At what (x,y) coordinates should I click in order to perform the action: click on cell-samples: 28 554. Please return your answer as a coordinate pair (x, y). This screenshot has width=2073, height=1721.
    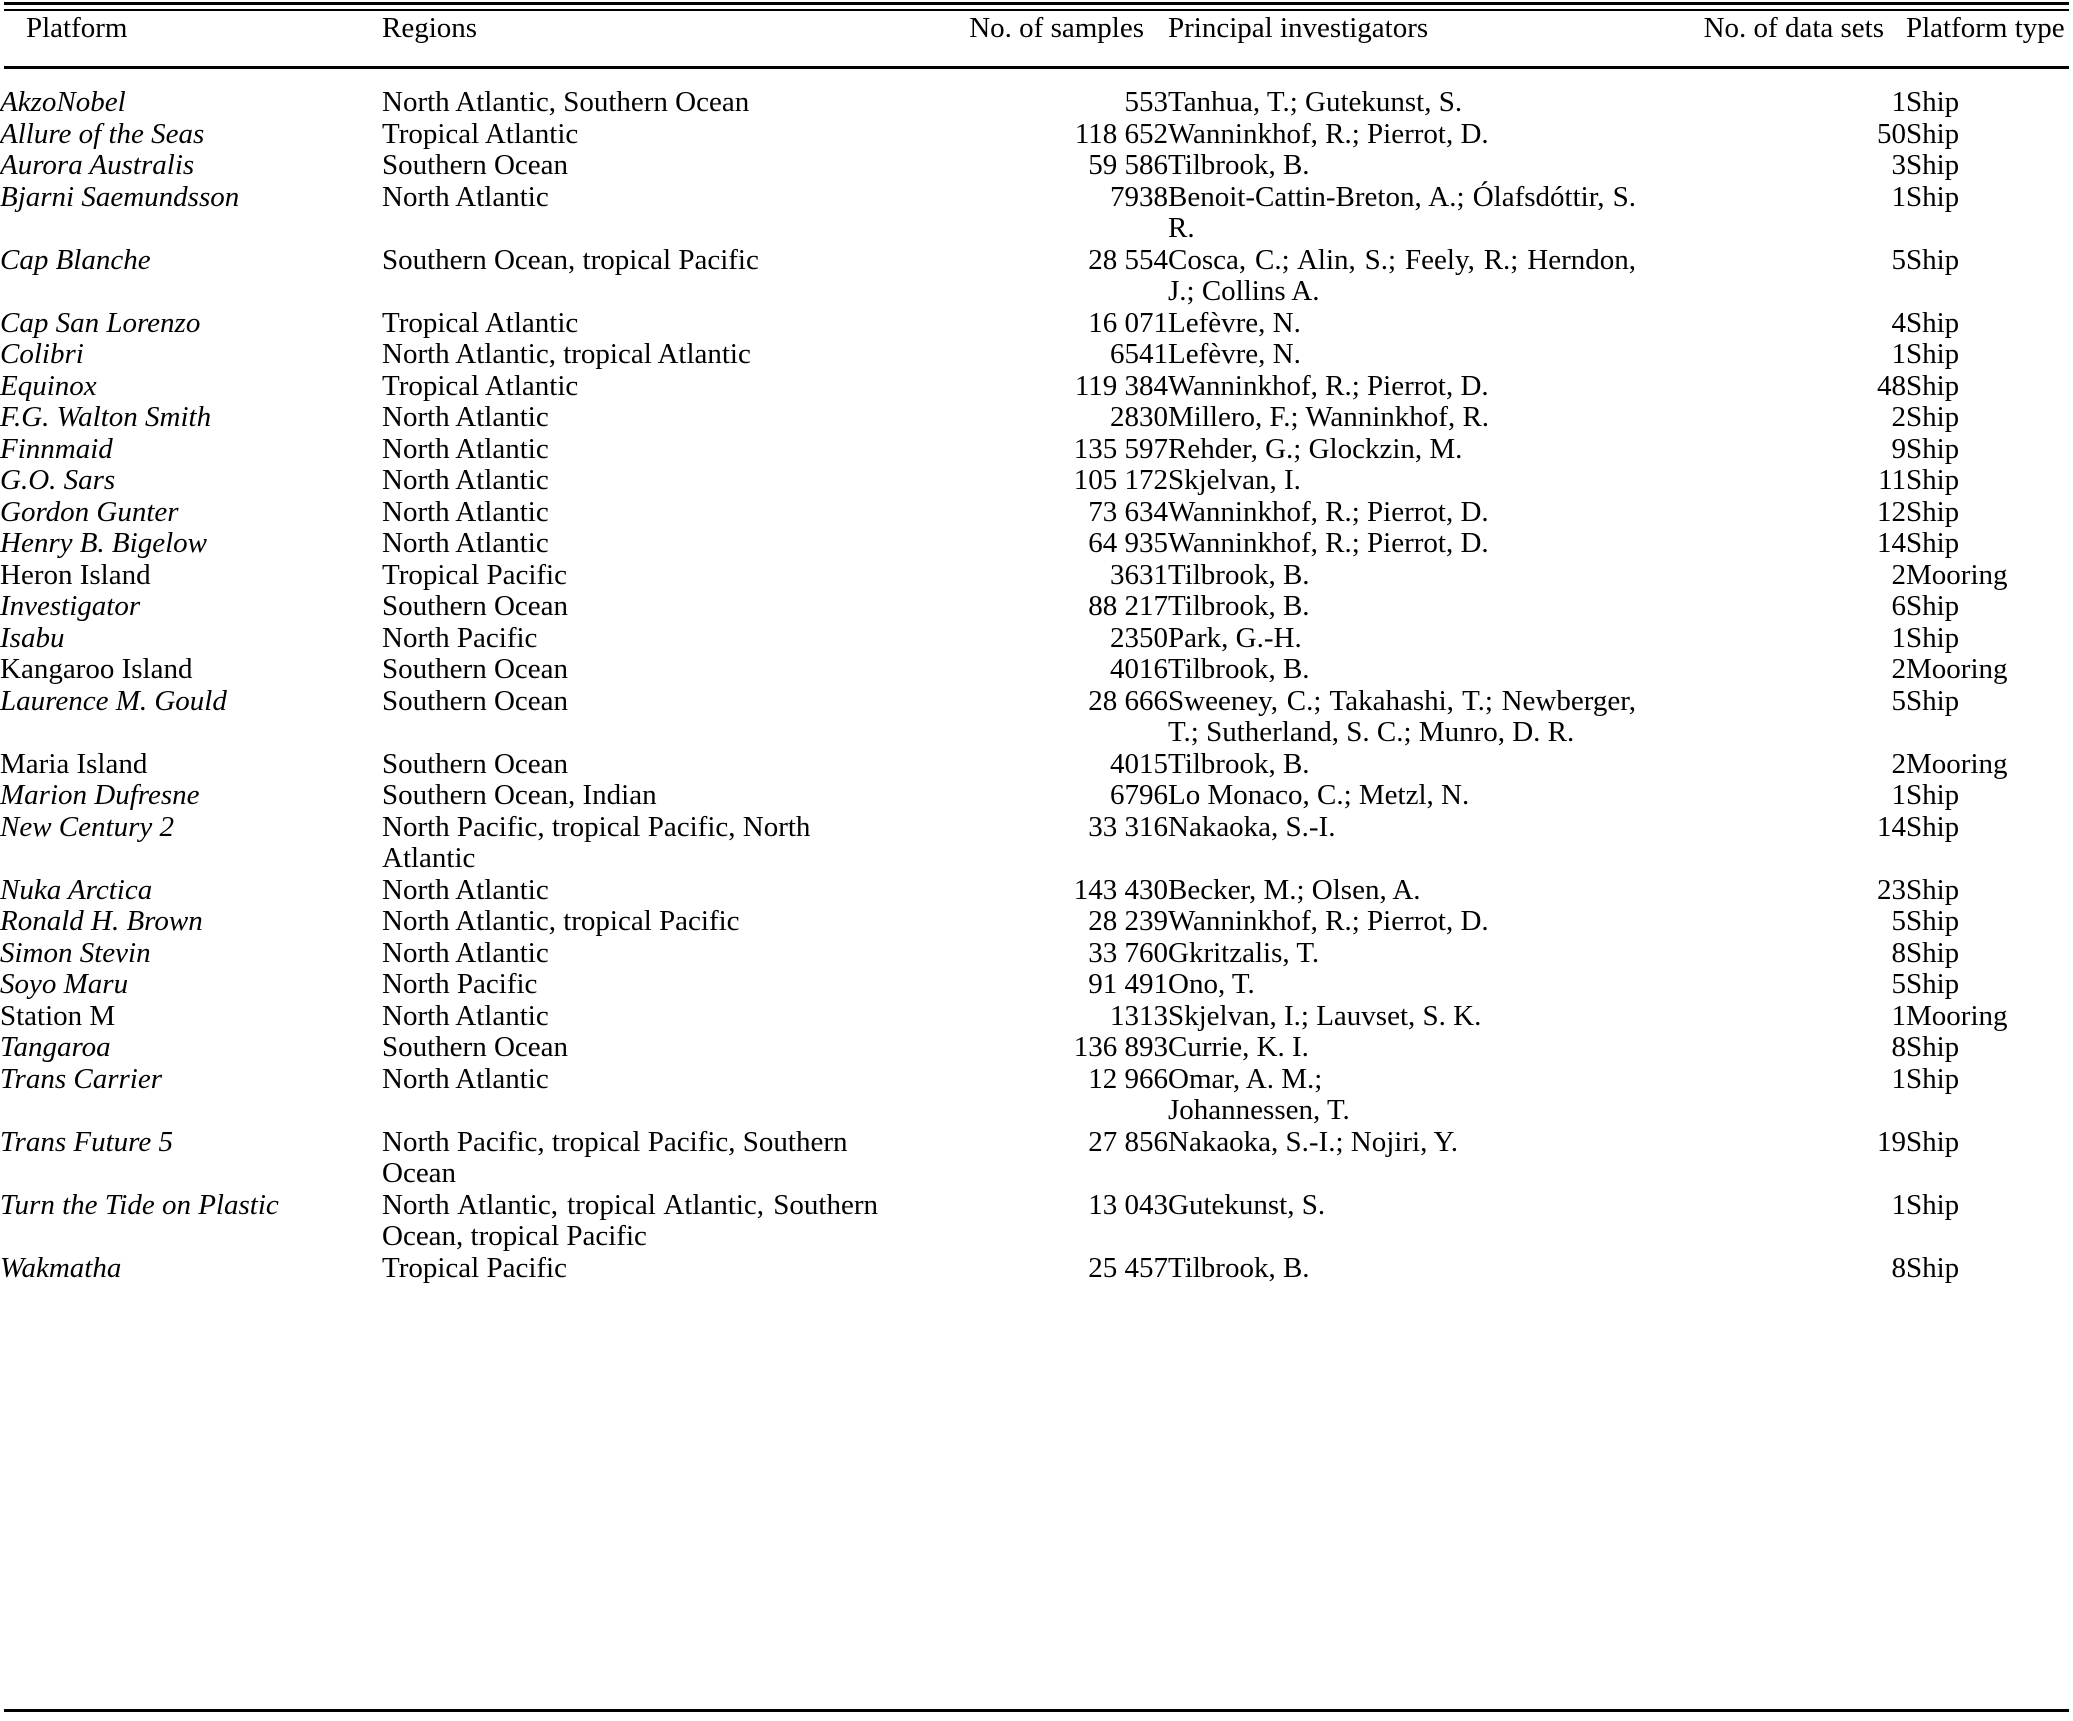
    Looking at the image, I should click on (1128, 259).